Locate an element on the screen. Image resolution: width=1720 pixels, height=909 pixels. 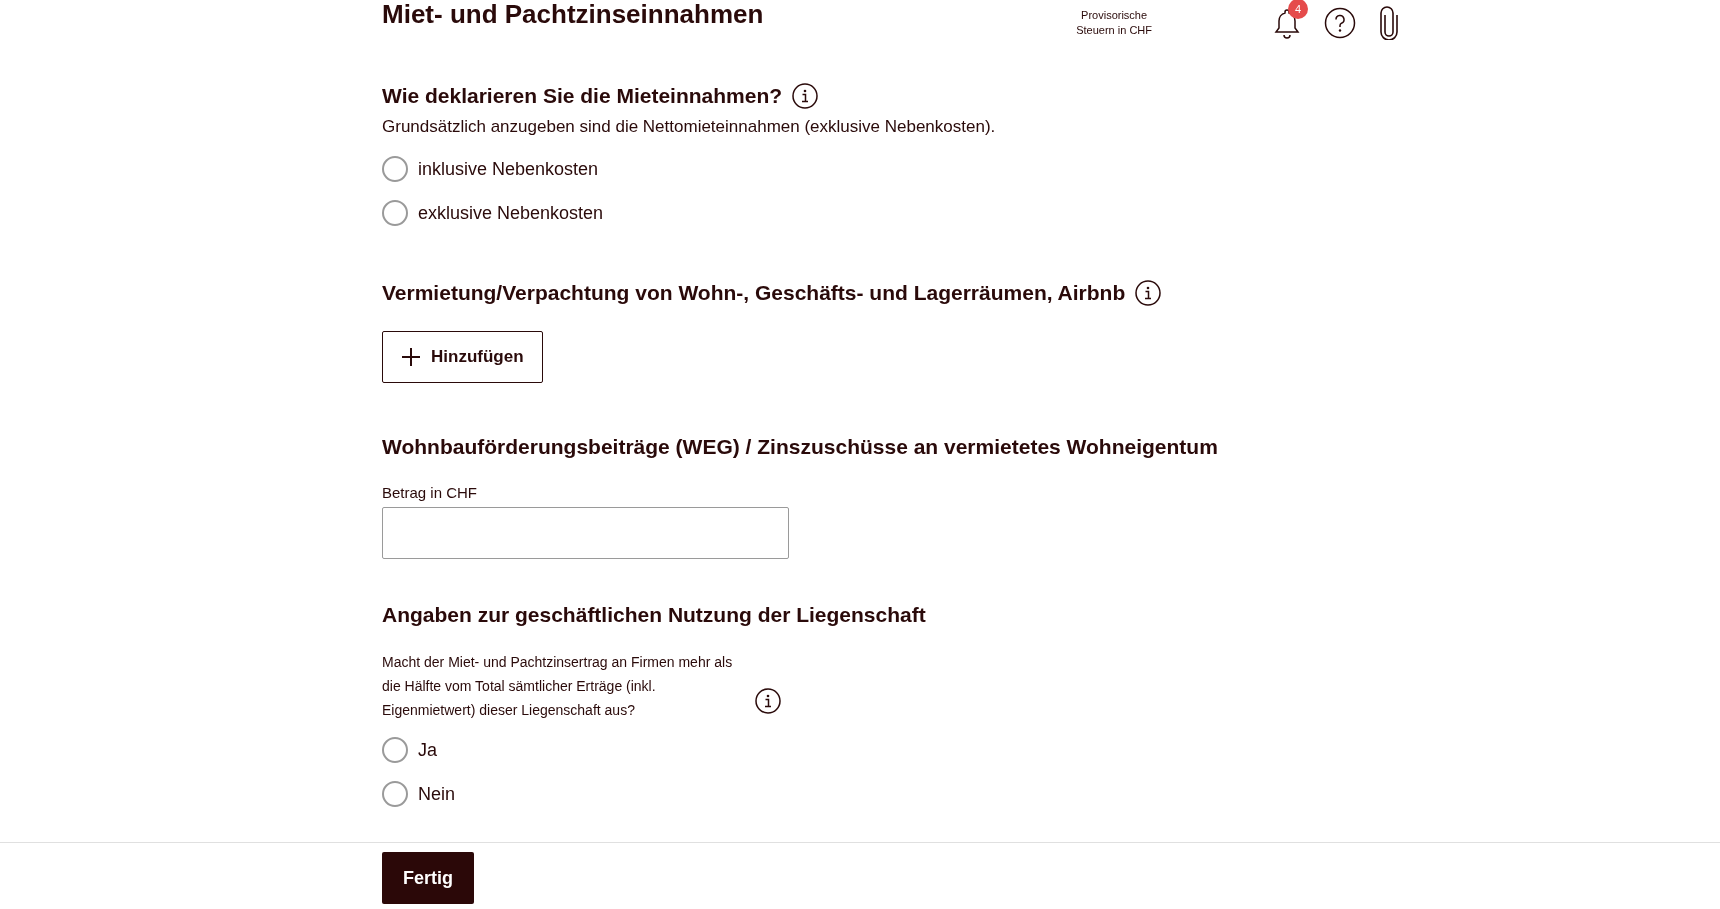
notification-badge: 4 is located at coordinates (1298, 9).